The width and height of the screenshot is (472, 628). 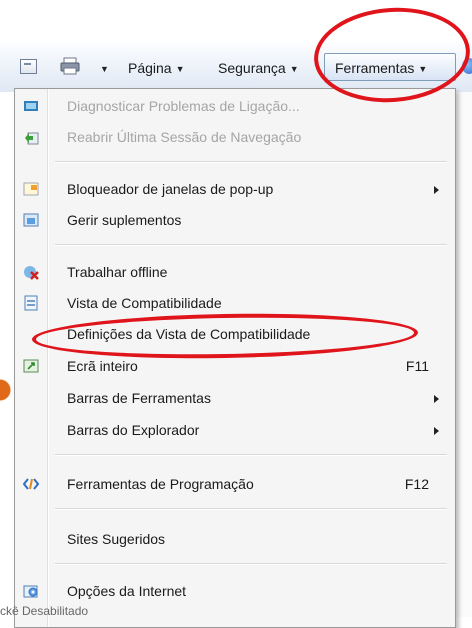 I want to click on work-offline-icon, so click(x=31, y=273).